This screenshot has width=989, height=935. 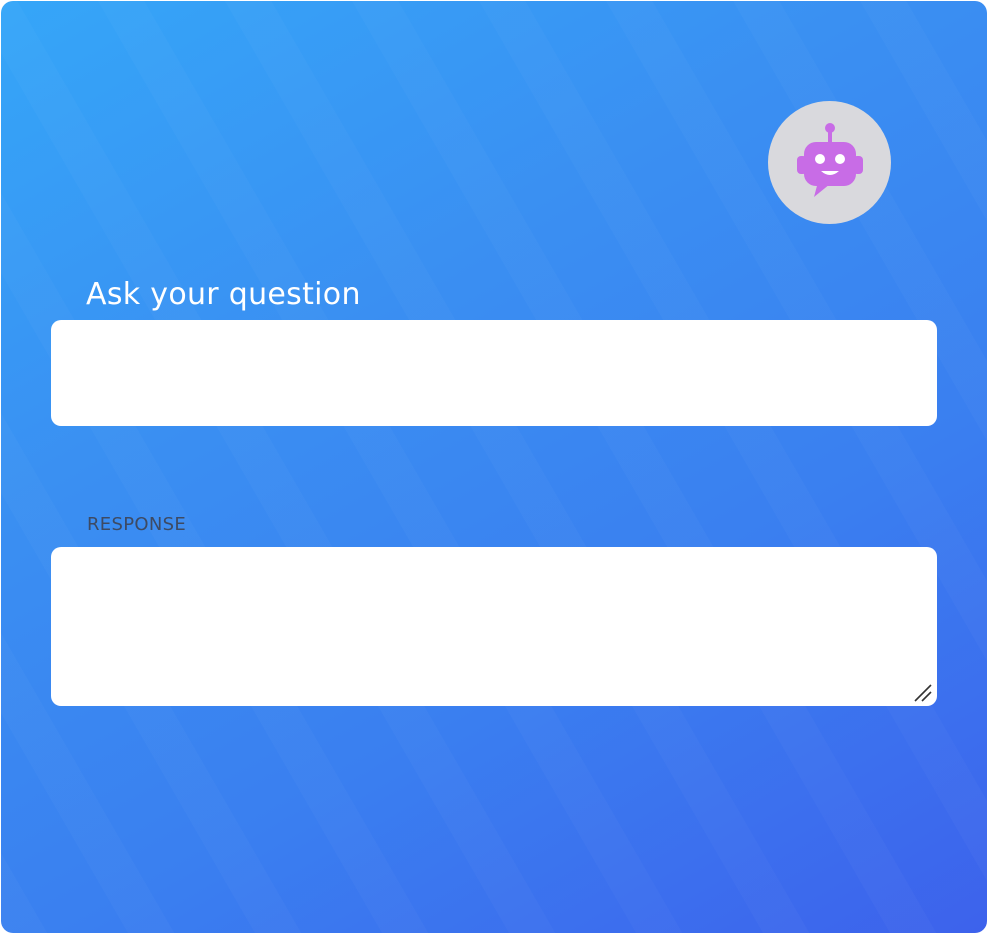 I want to click on resize-handle-icon, so click(x=922, y=692).